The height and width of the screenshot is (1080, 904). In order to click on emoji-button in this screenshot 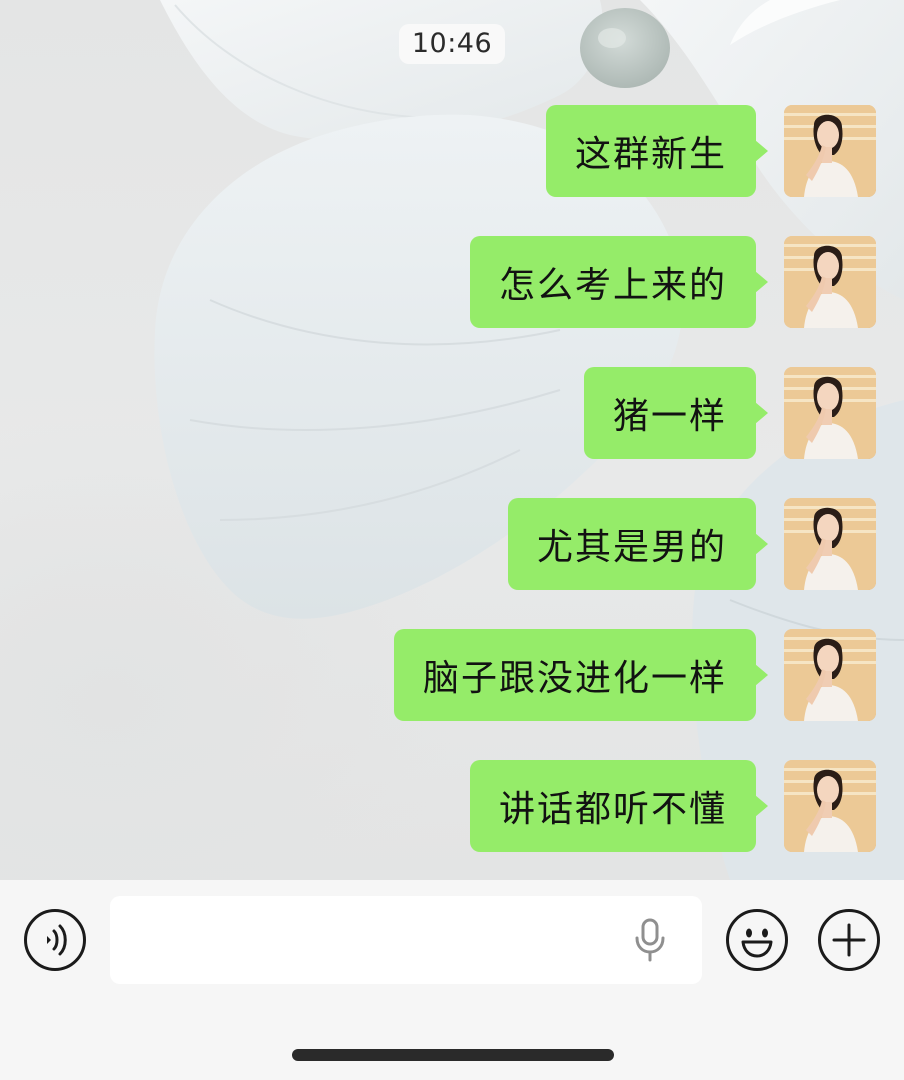, I will do `click(757, 940)`.